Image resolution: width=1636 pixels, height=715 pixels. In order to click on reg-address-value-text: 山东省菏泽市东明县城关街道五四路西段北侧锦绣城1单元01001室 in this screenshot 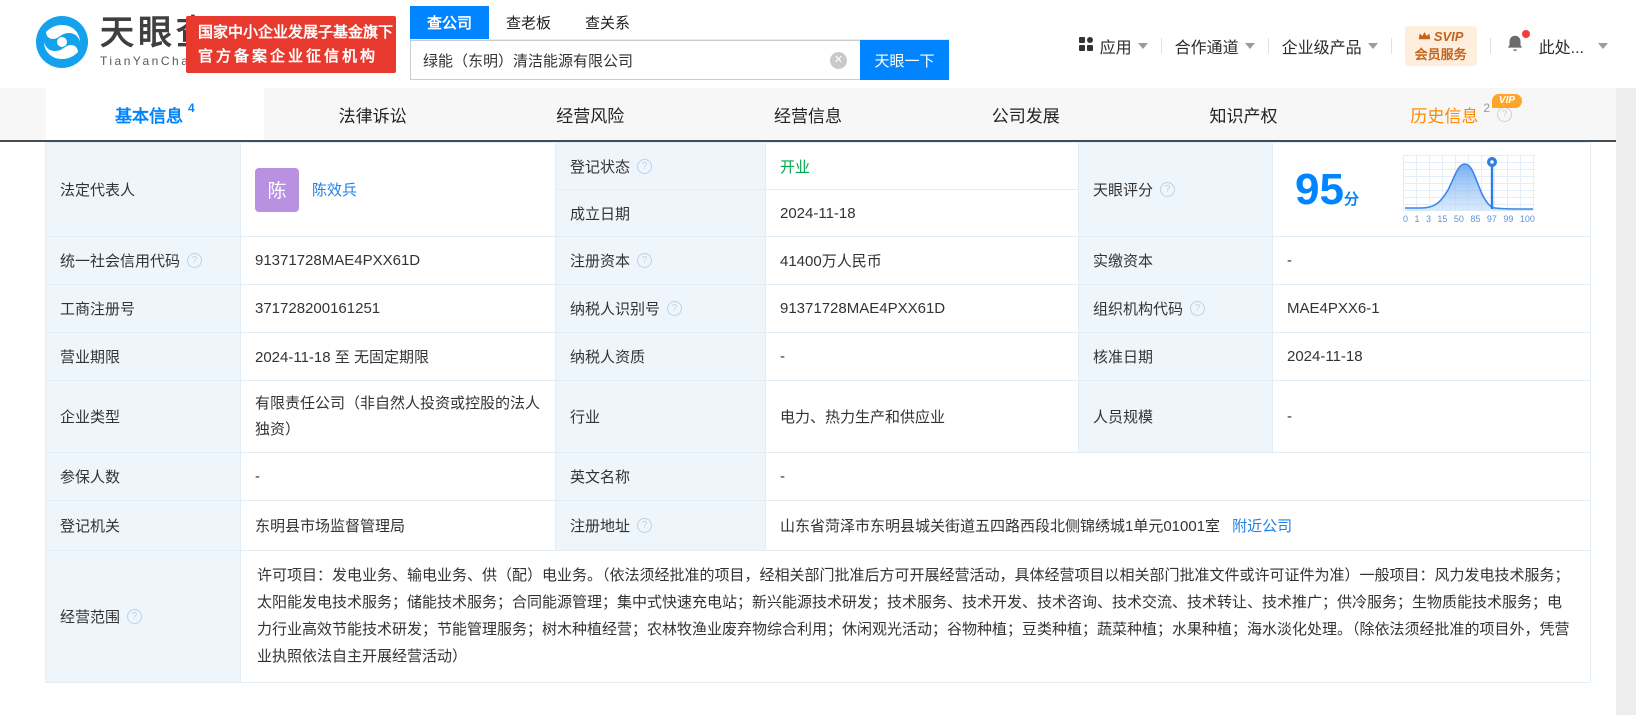, I will do `click(1000, 526)`.